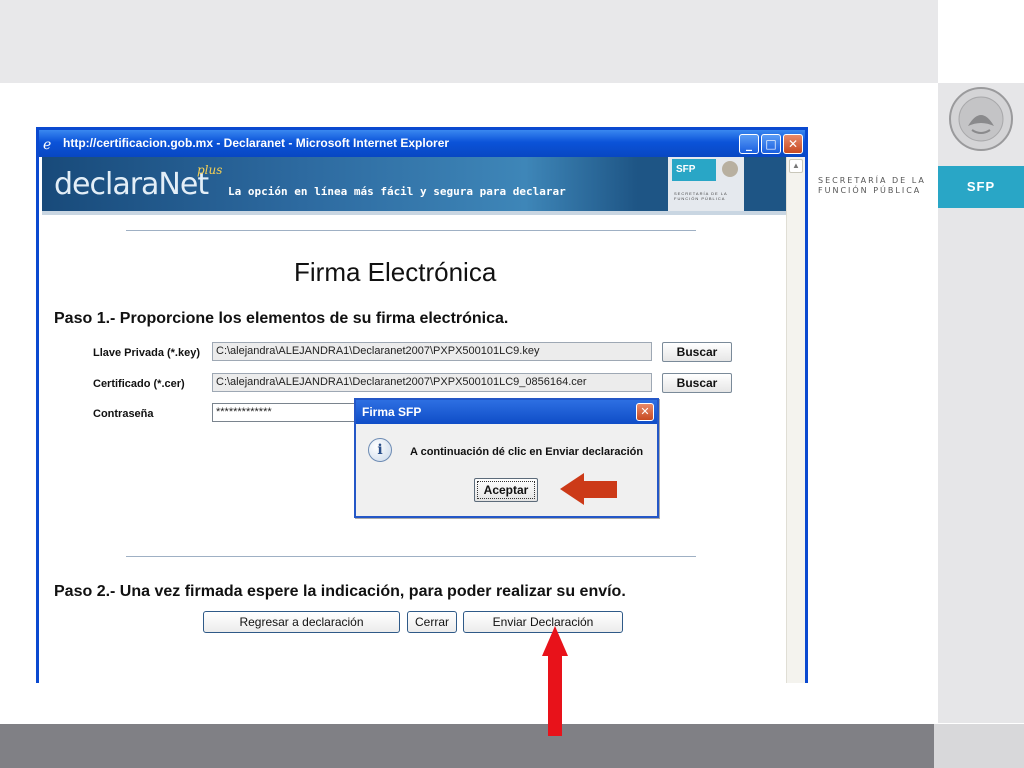 The width and height of the screenshot is (1024, 768). Describe the element at coordinates (795, 420) in the screenshot. I see `vertical-scrollbar: ▲` at that location.